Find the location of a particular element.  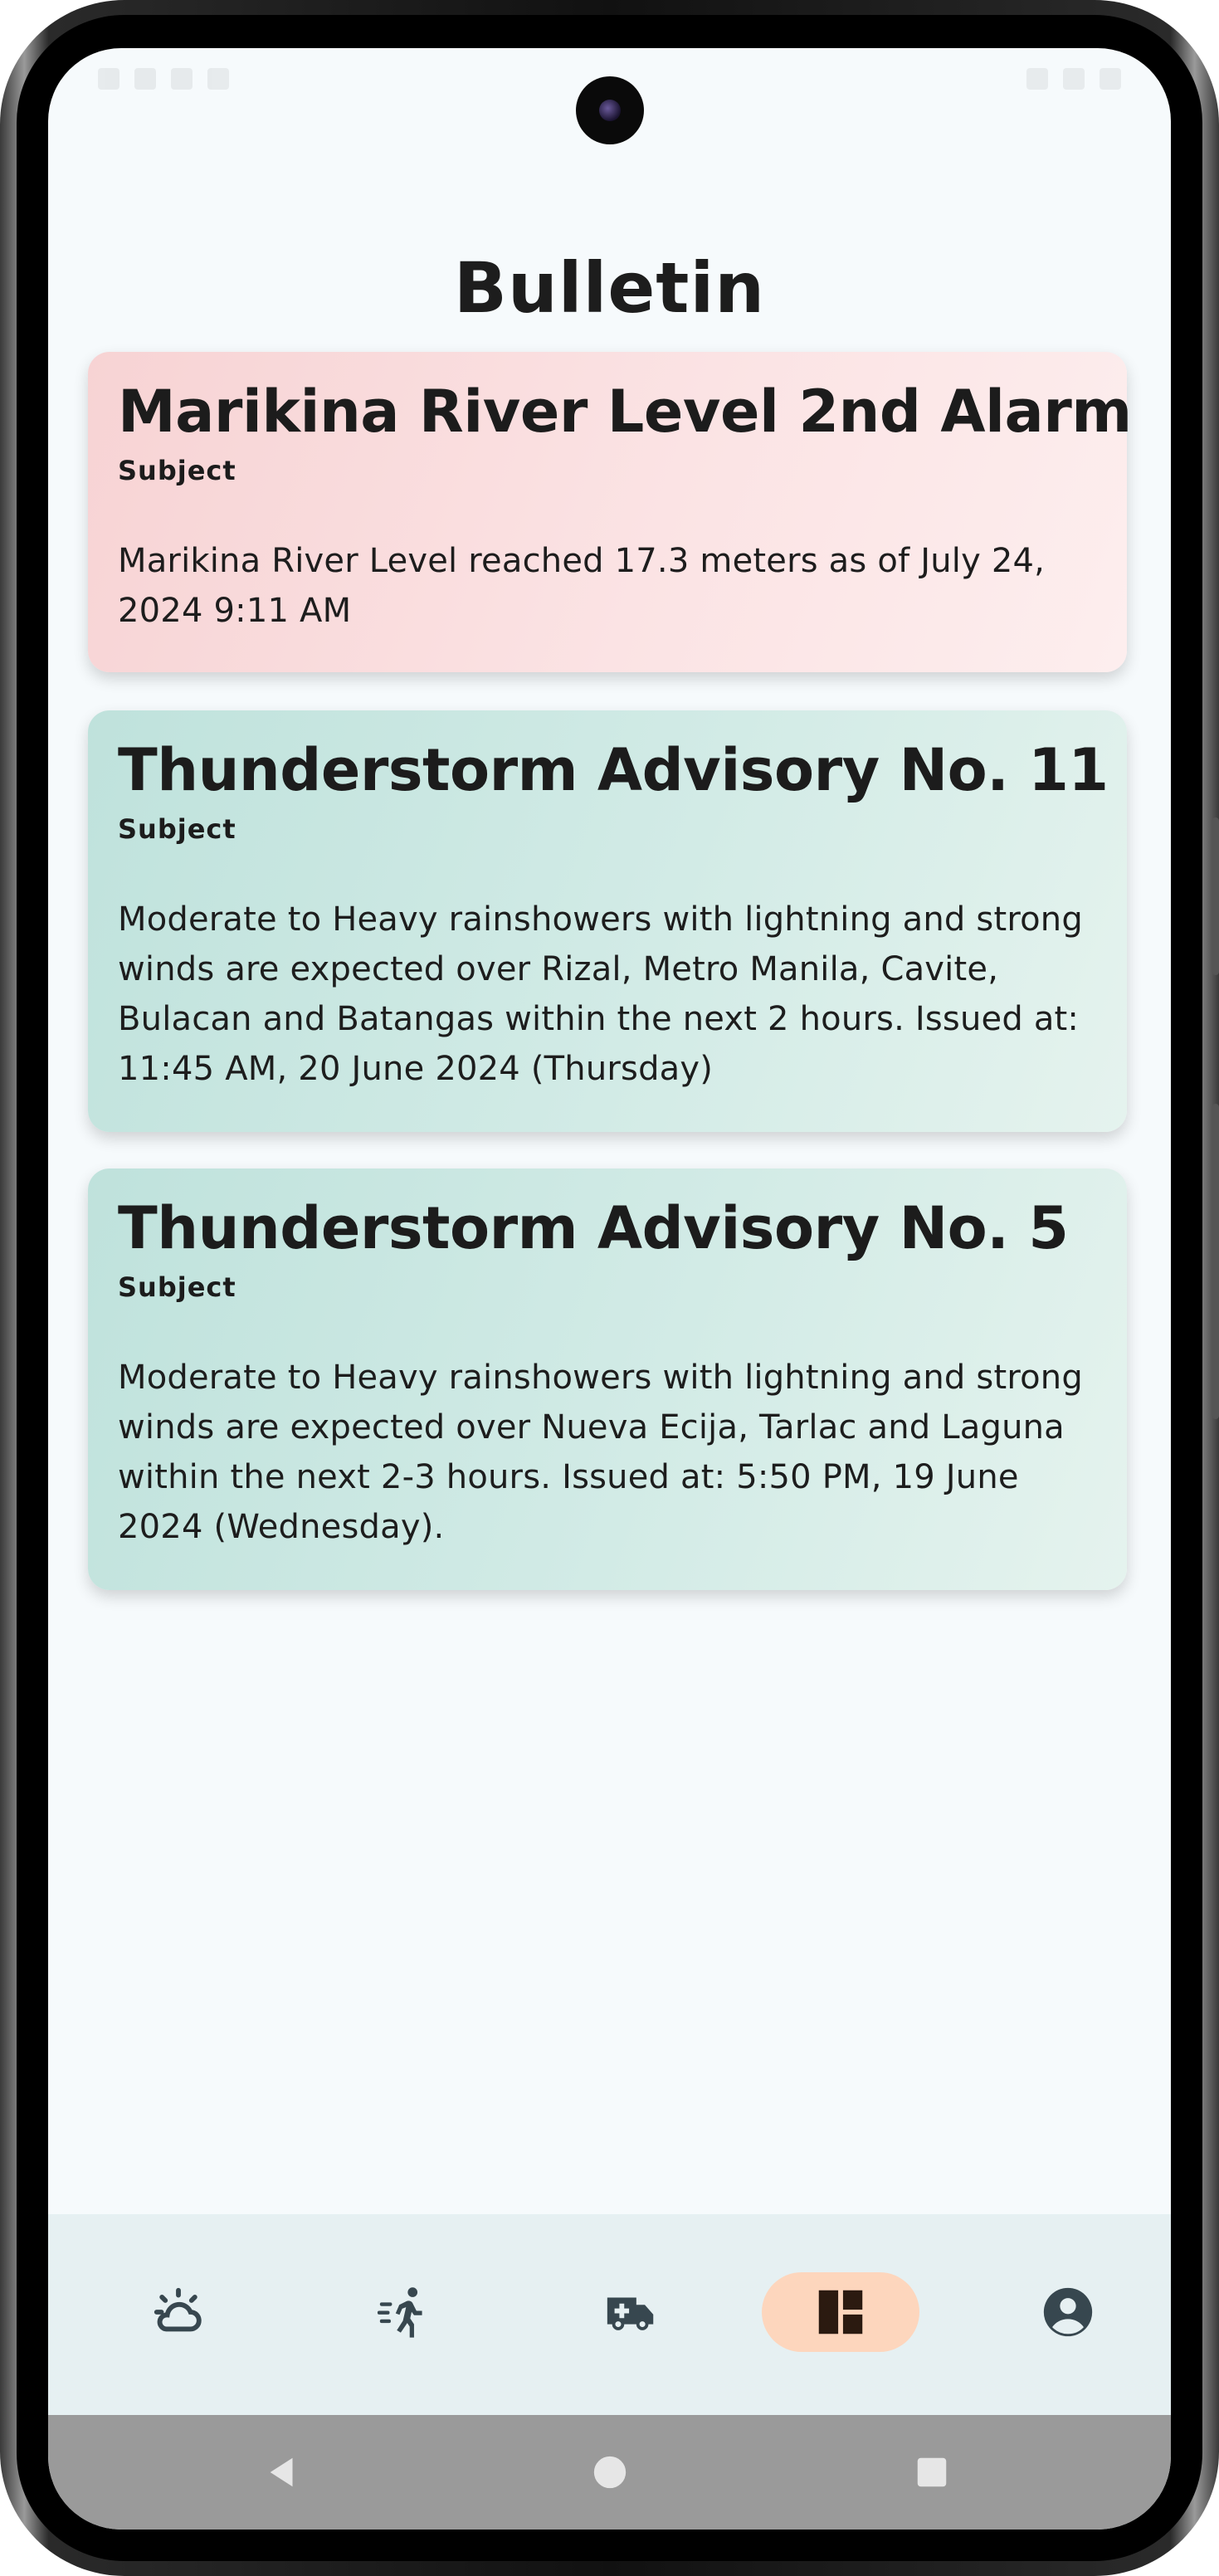

weather-icon is located at coordinates (178, 2309).